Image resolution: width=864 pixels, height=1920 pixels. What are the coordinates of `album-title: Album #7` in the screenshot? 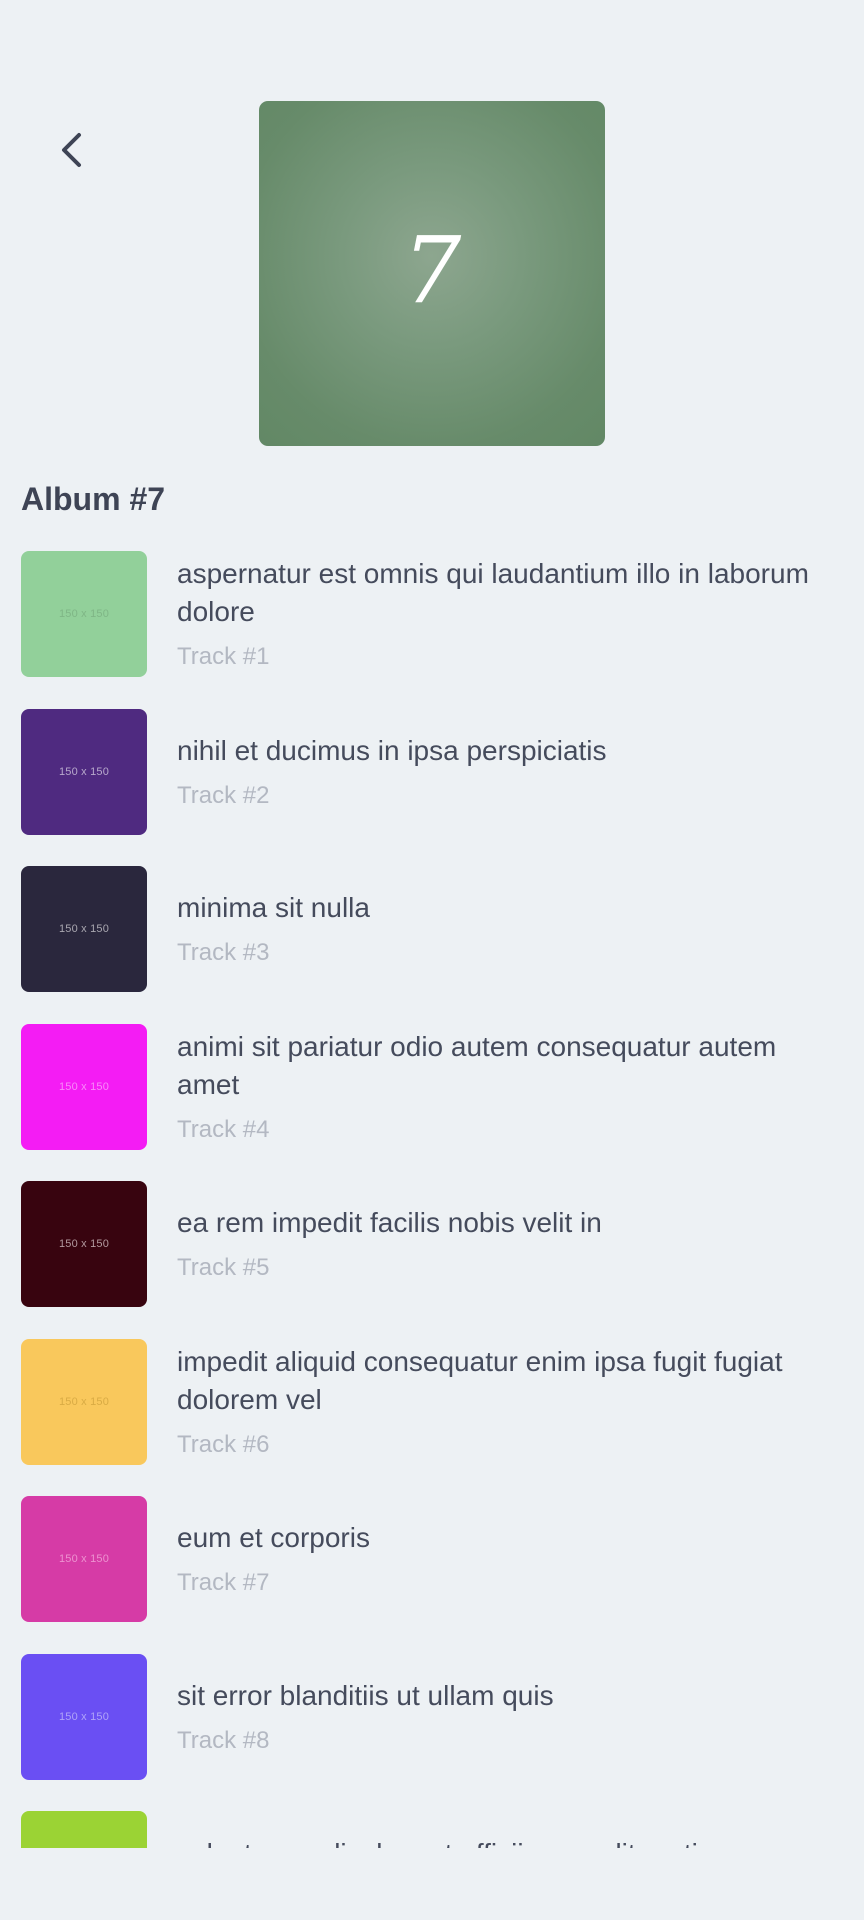 It's located at (93, 499).